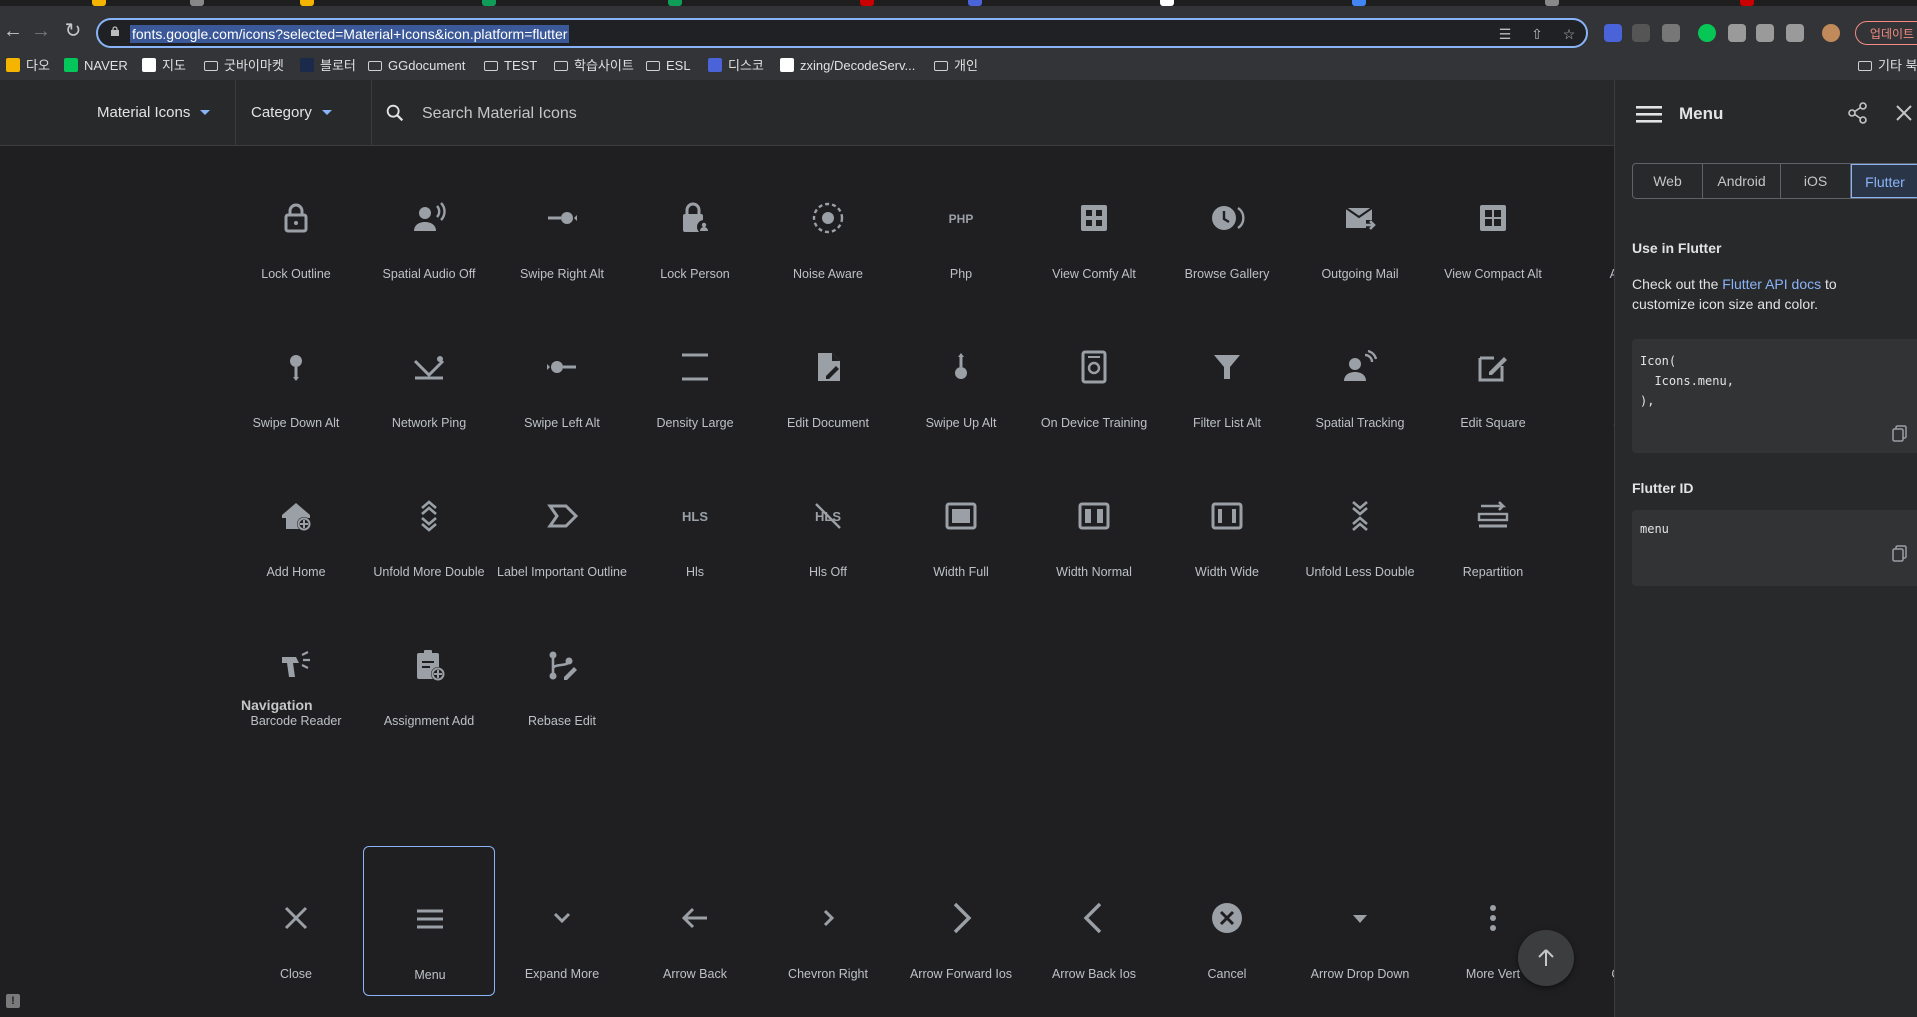  What do you see at coordinates (828, 221) in the screenshot?
I see `icon-tile: Noise Aware` at bounding box center [828, 221].